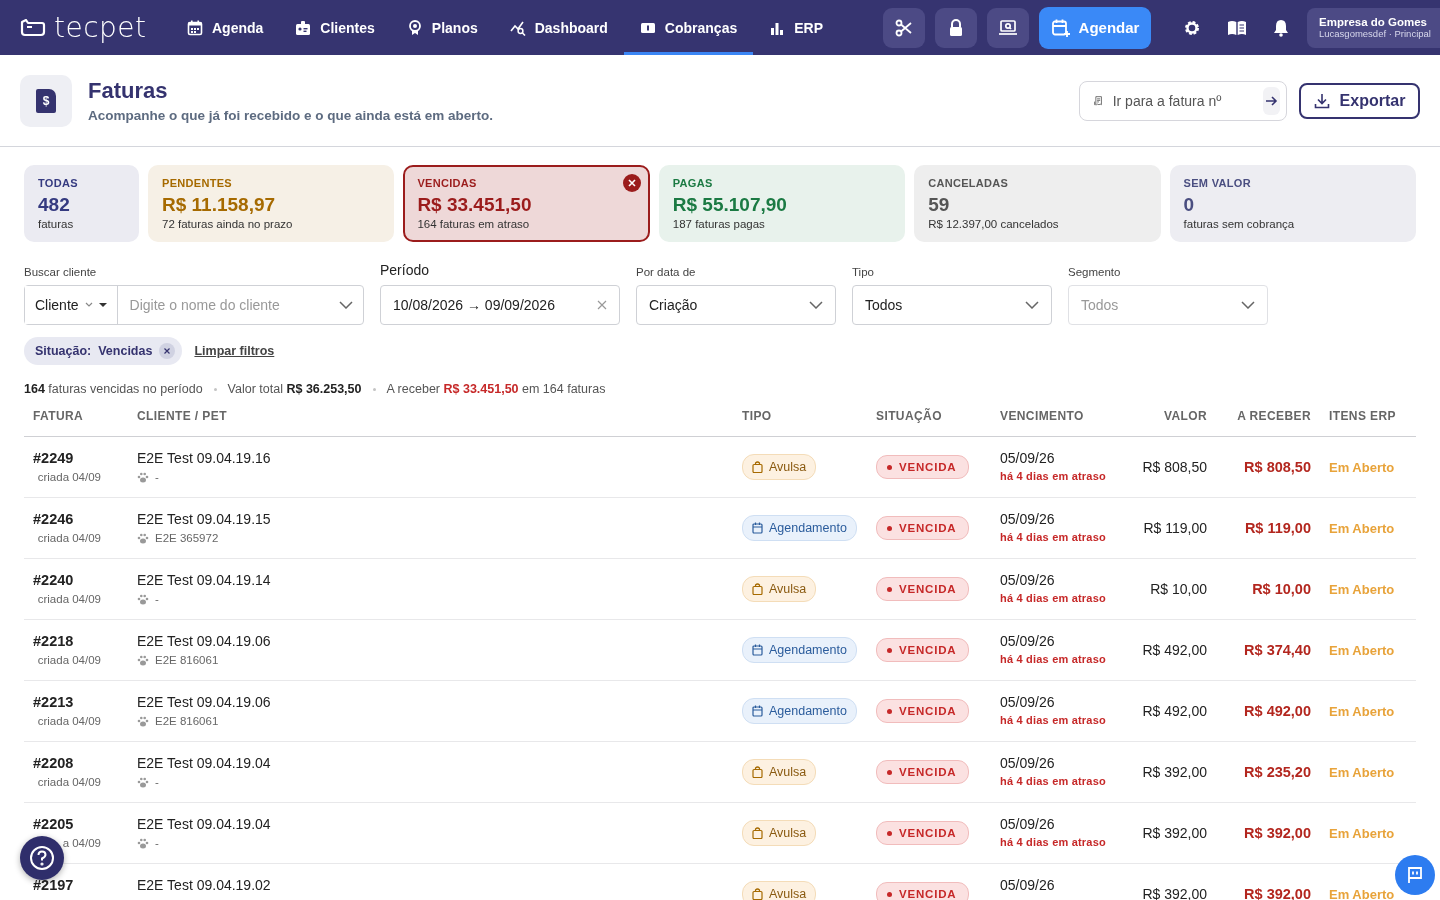  What do you see at coordinates (54, 205) in the screenshot?
I see `card-value: 482` at bounding box center [54, 205].